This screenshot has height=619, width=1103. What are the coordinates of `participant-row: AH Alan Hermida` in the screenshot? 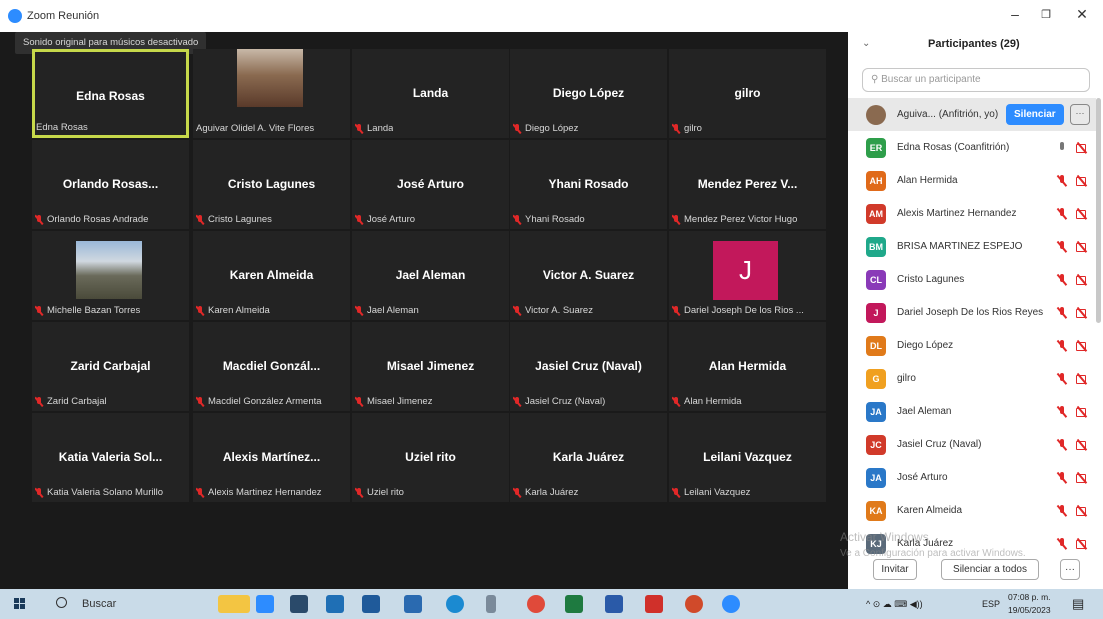 It's located at (972, 180).